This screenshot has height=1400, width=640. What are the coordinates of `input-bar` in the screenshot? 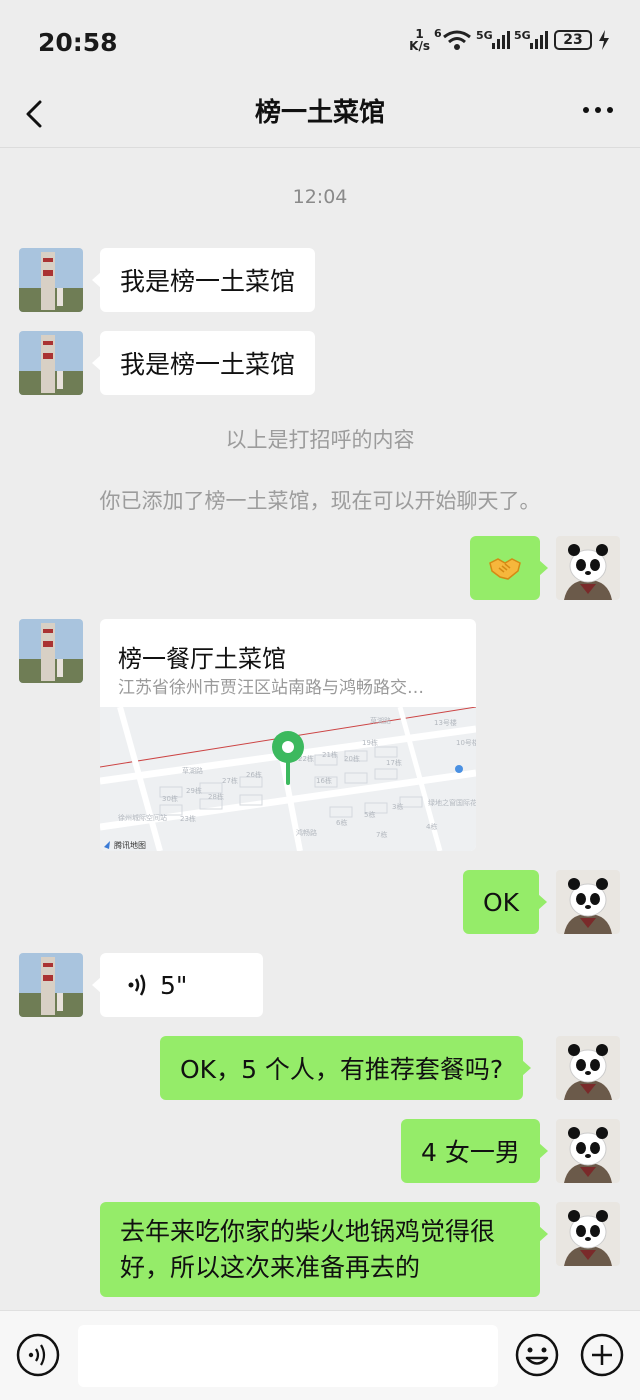 It's located at (320, 1355).